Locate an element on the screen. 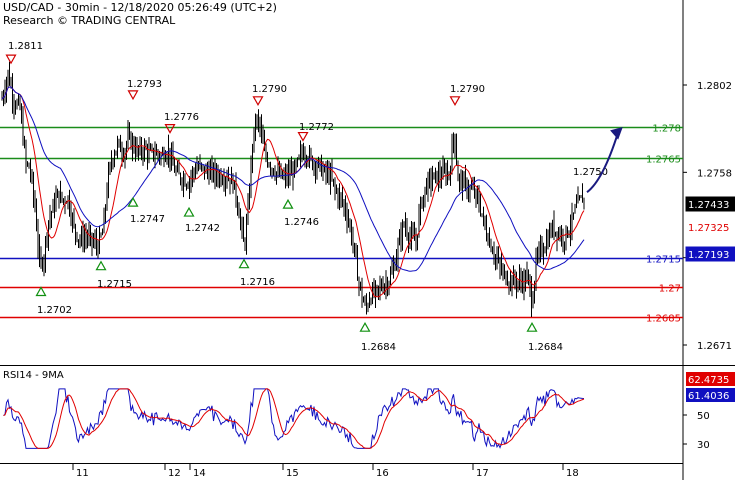 Image resolution: width=735 pixels, height=484 pixels. rsi-tag-label: 62.4735 is located at coordinates (708, 380).